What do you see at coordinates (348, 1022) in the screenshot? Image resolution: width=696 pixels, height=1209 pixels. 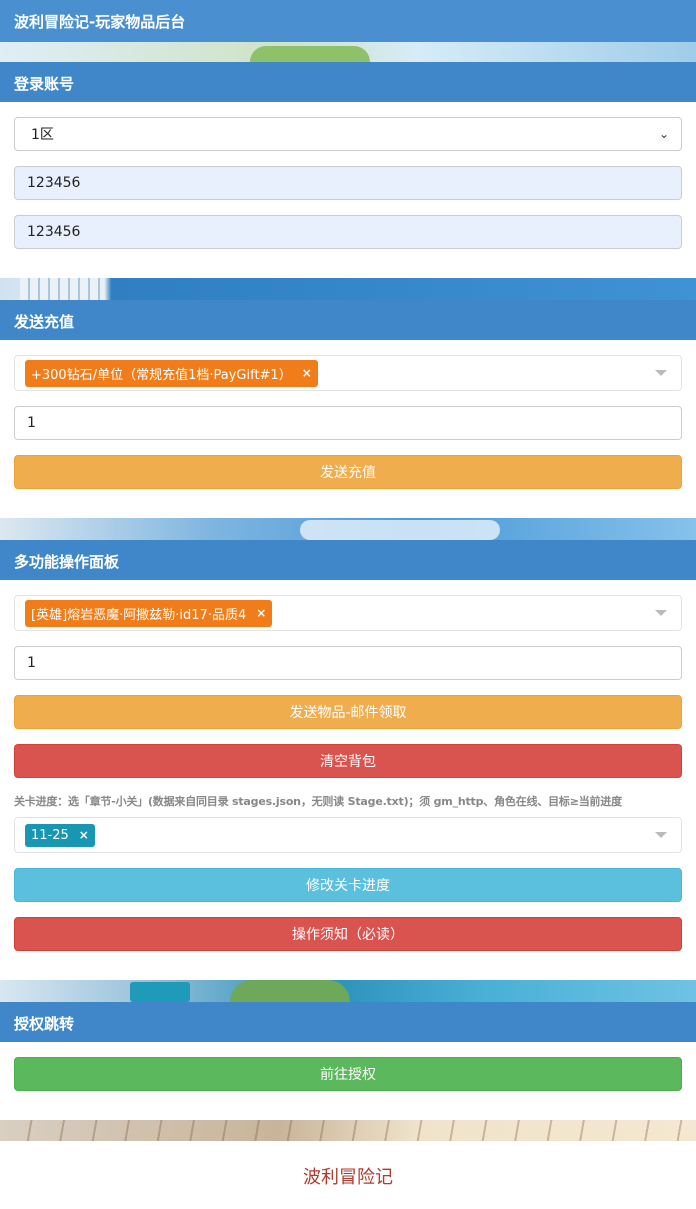 I see `auth-panel-header: 授权跳转` at bounding box center [348, 1022].